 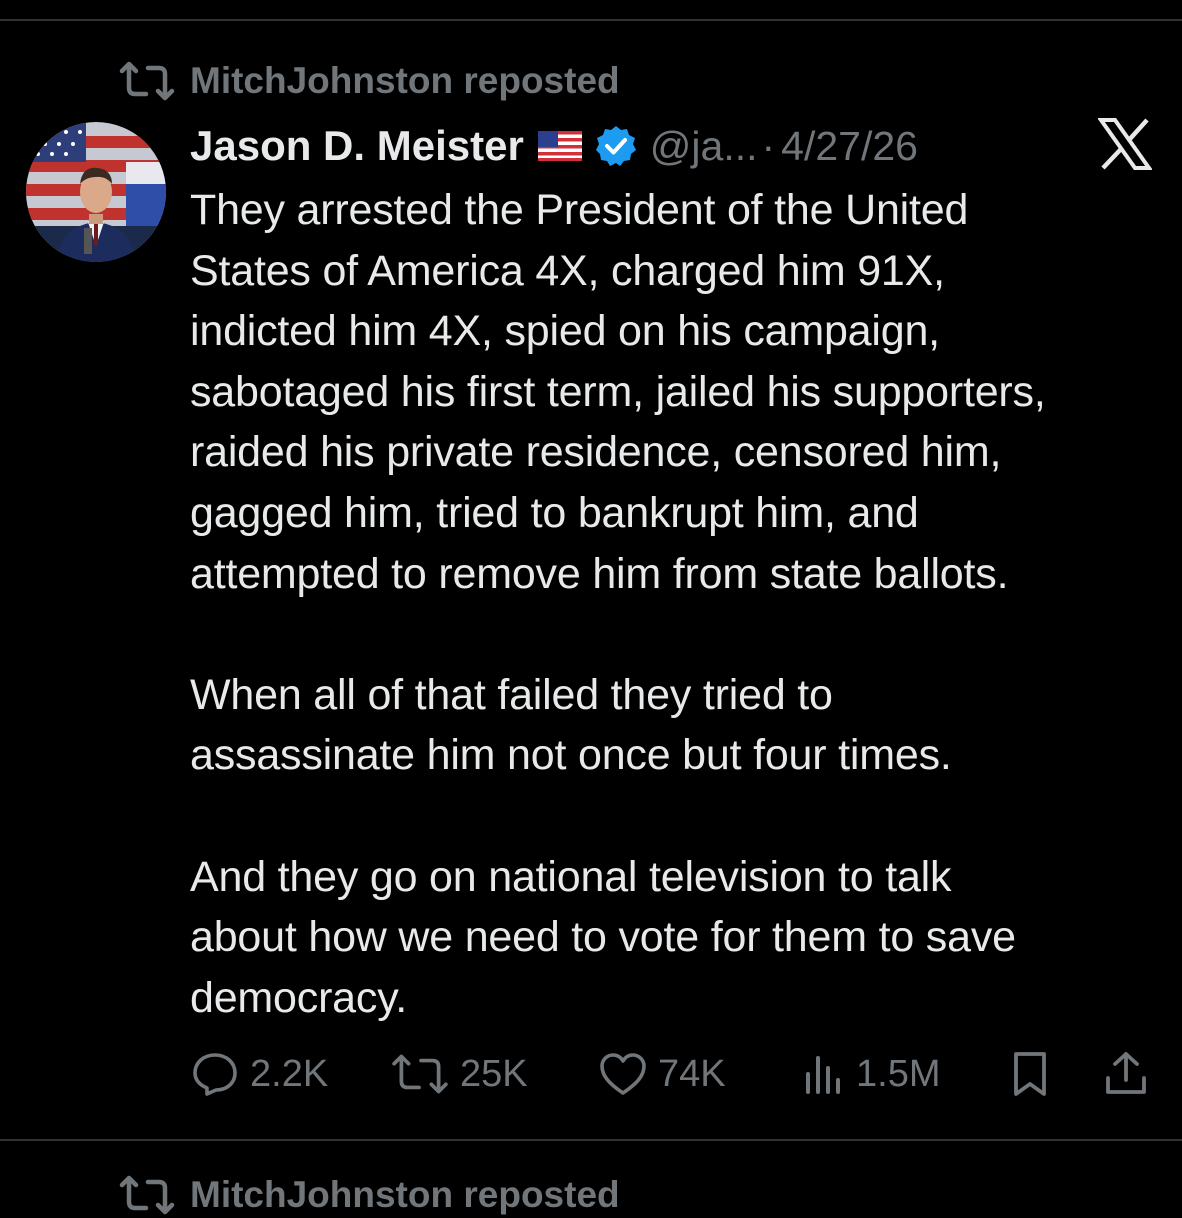 I want to click on author-name: Jason D. Meister, so click(x=357, y=146).